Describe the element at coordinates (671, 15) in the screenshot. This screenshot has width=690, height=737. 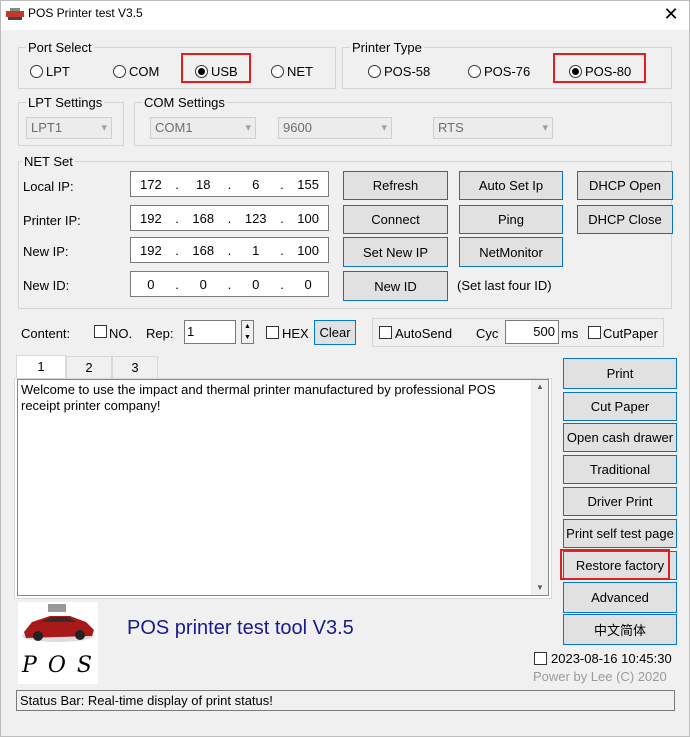
I see `close-icon: ✕` at that location.